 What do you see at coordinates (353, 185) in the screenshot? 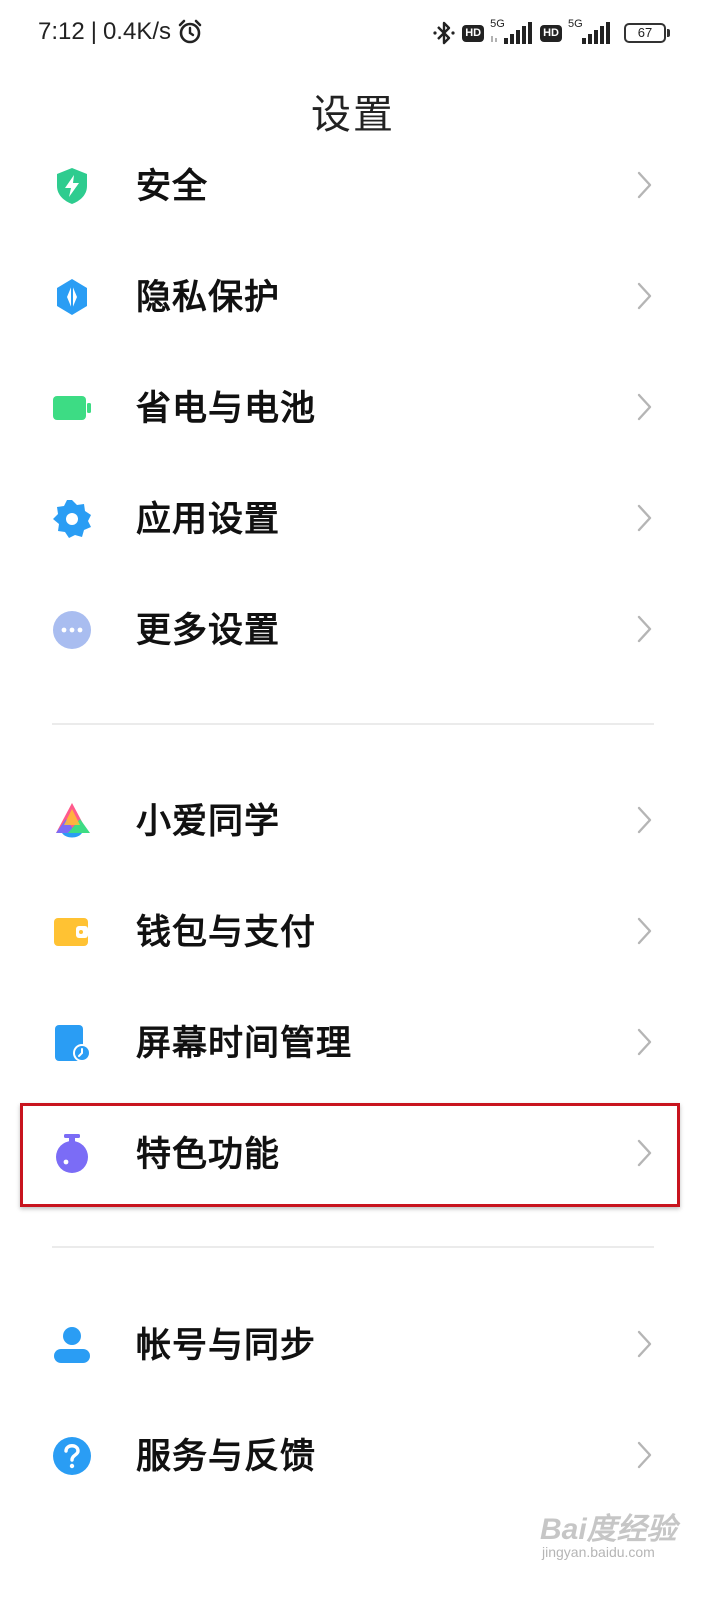
I see `settings-item-security: 安全` at bounding box center [353, 185].